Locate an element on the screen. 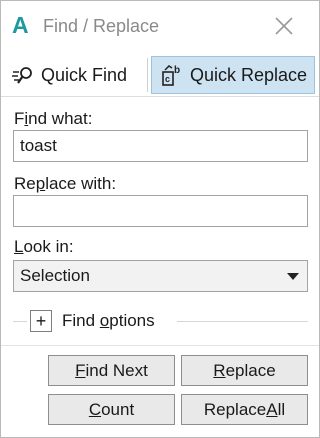 Image resolution: width=320 pixels, height=438 pixels. tab-quick-find: Quick Find is located at coordinates (79, 75).